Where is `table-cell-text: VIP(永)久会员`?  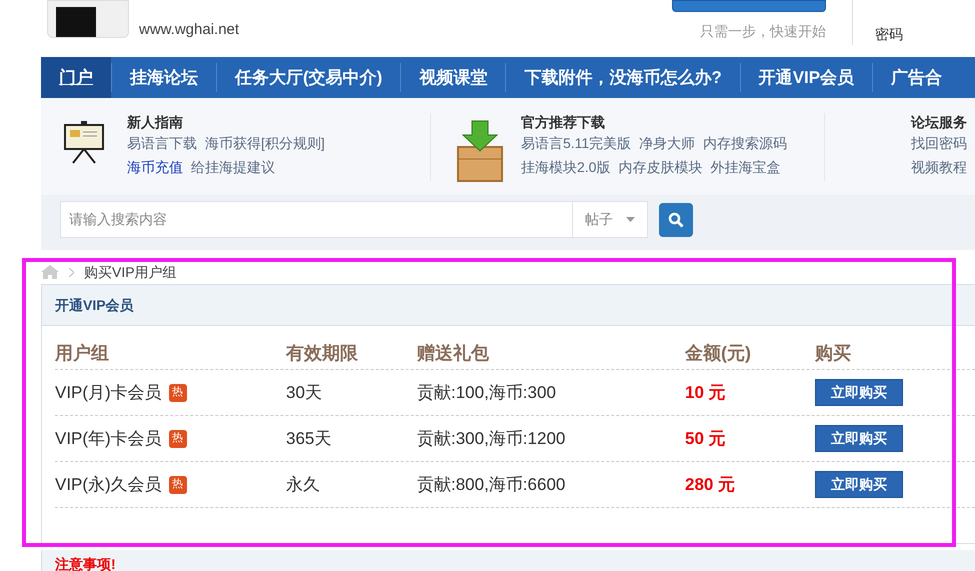
table-cell-text: VIP(永)久会员 is located at coordinates (108, 485).